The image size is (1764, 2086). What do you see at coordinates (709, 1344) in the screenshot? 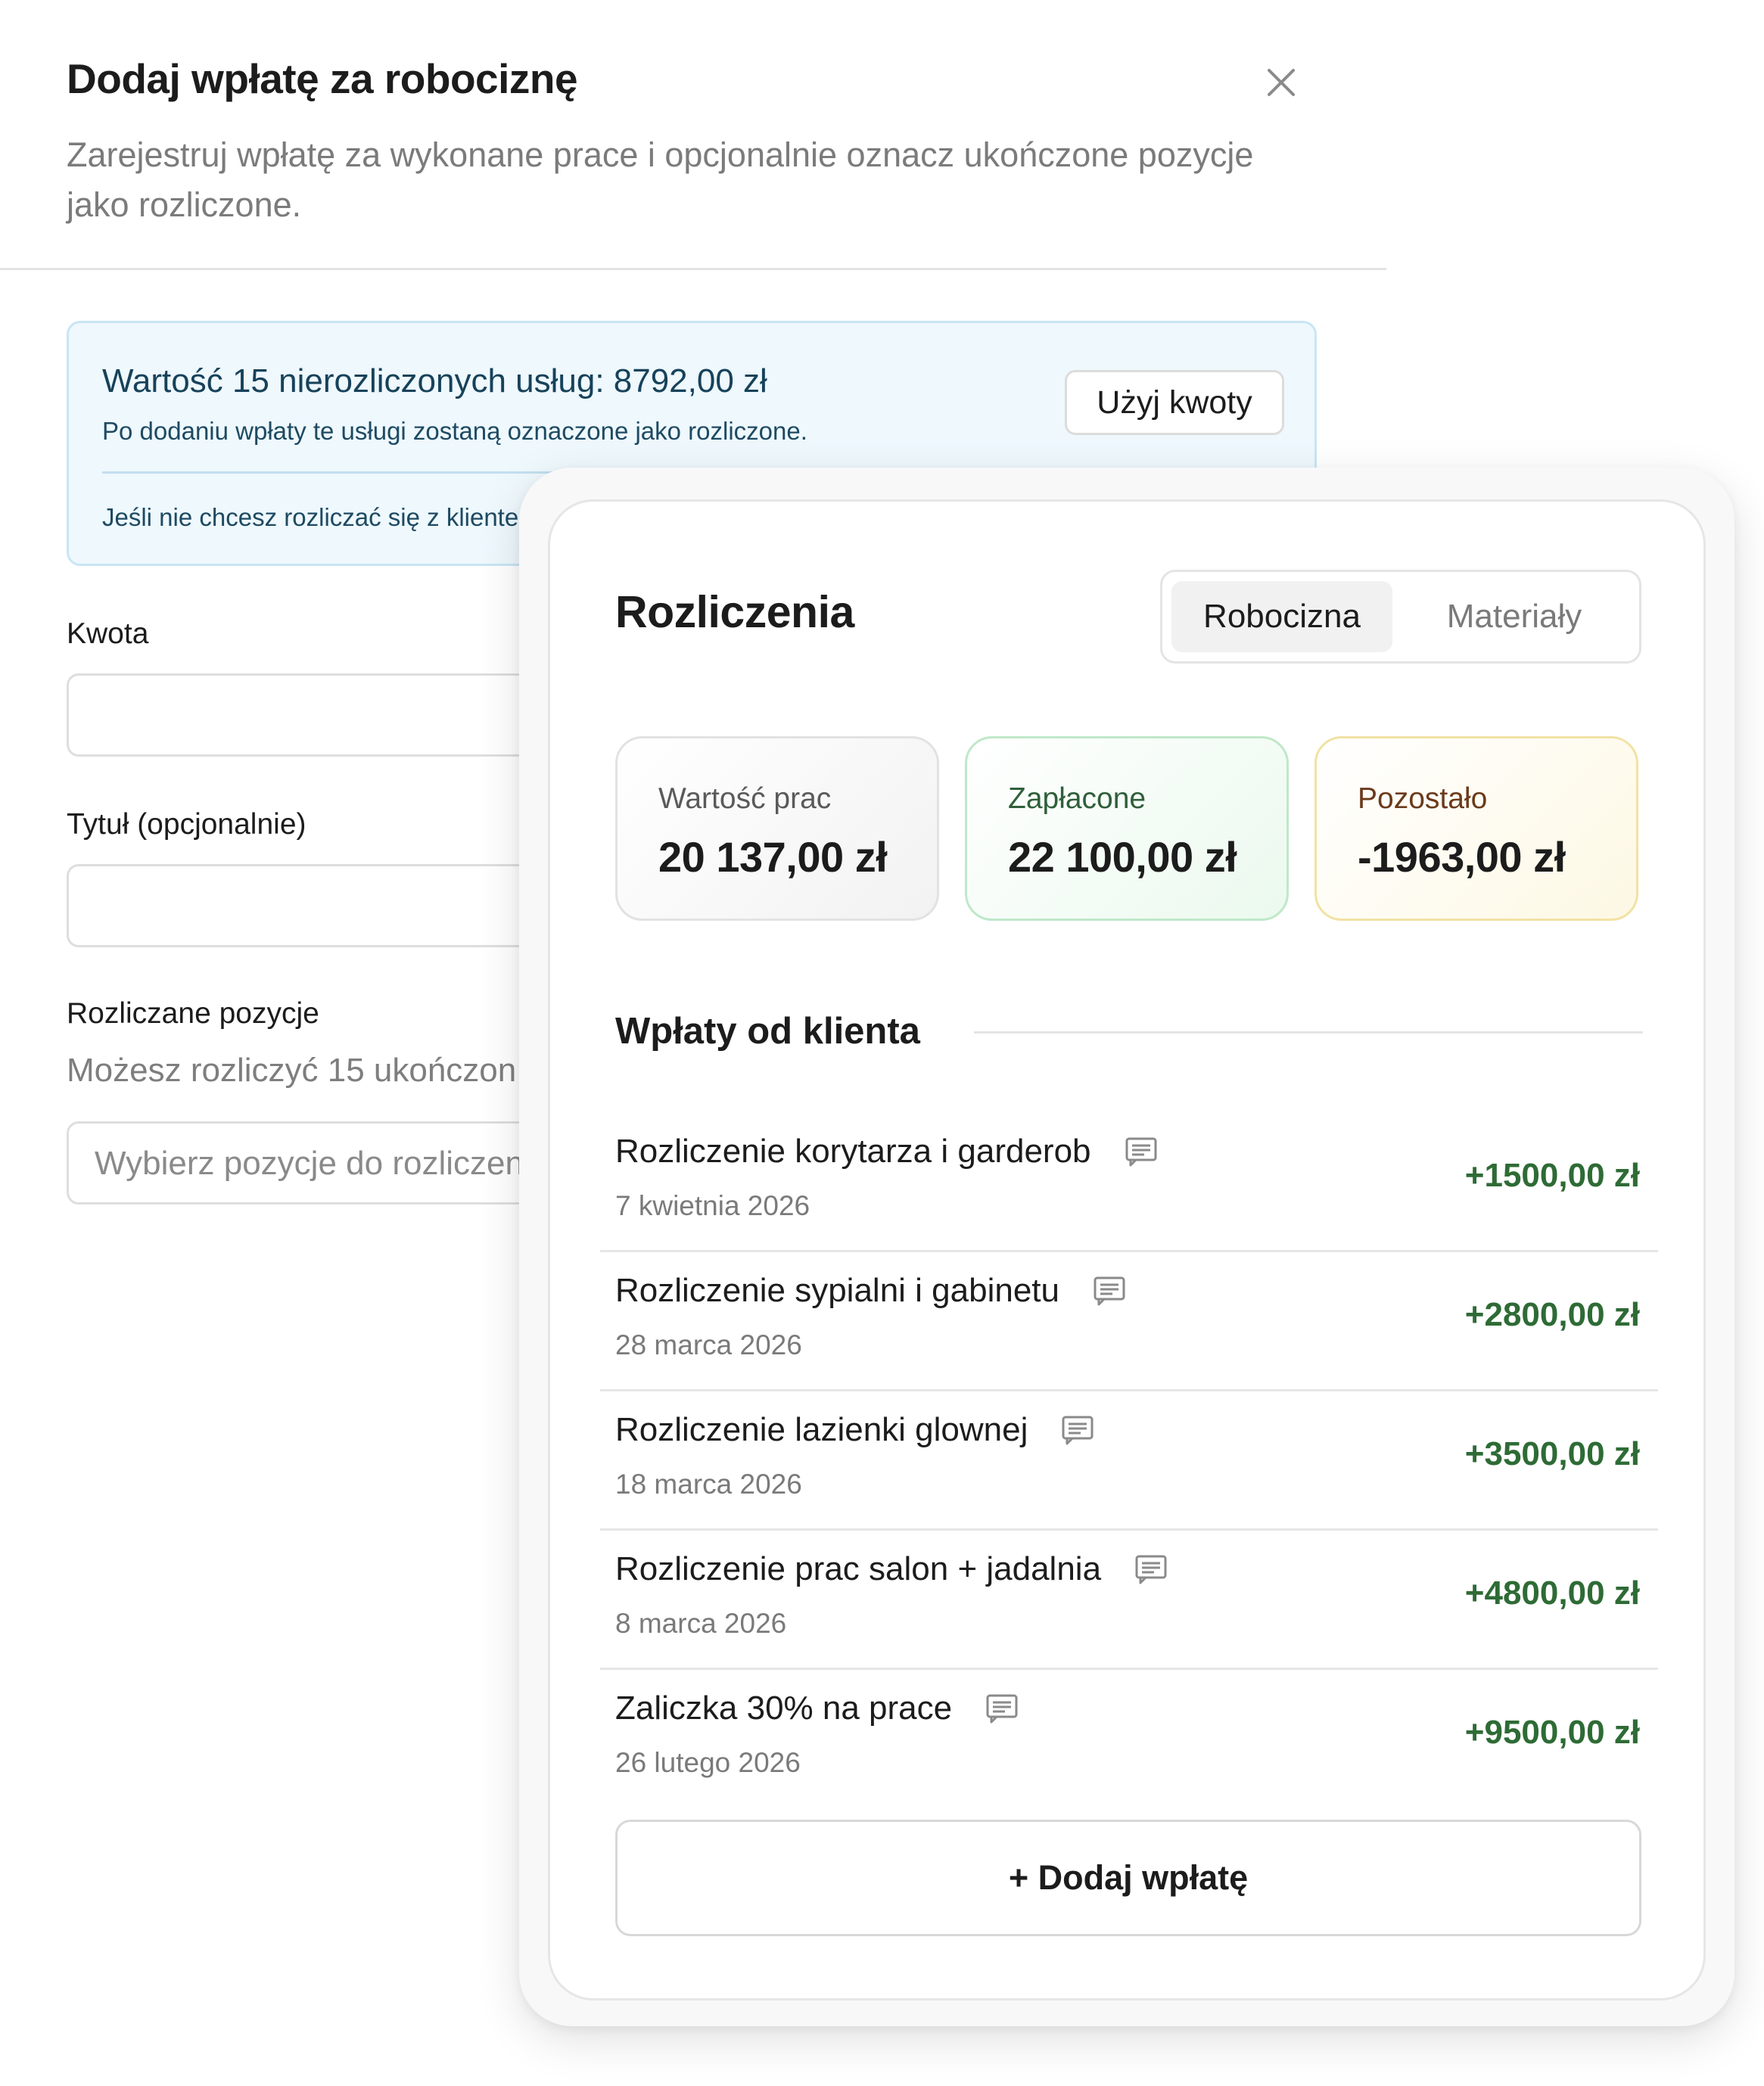
I see `payment-date: 28 marca 2026` at bounding box center [709, 1344].